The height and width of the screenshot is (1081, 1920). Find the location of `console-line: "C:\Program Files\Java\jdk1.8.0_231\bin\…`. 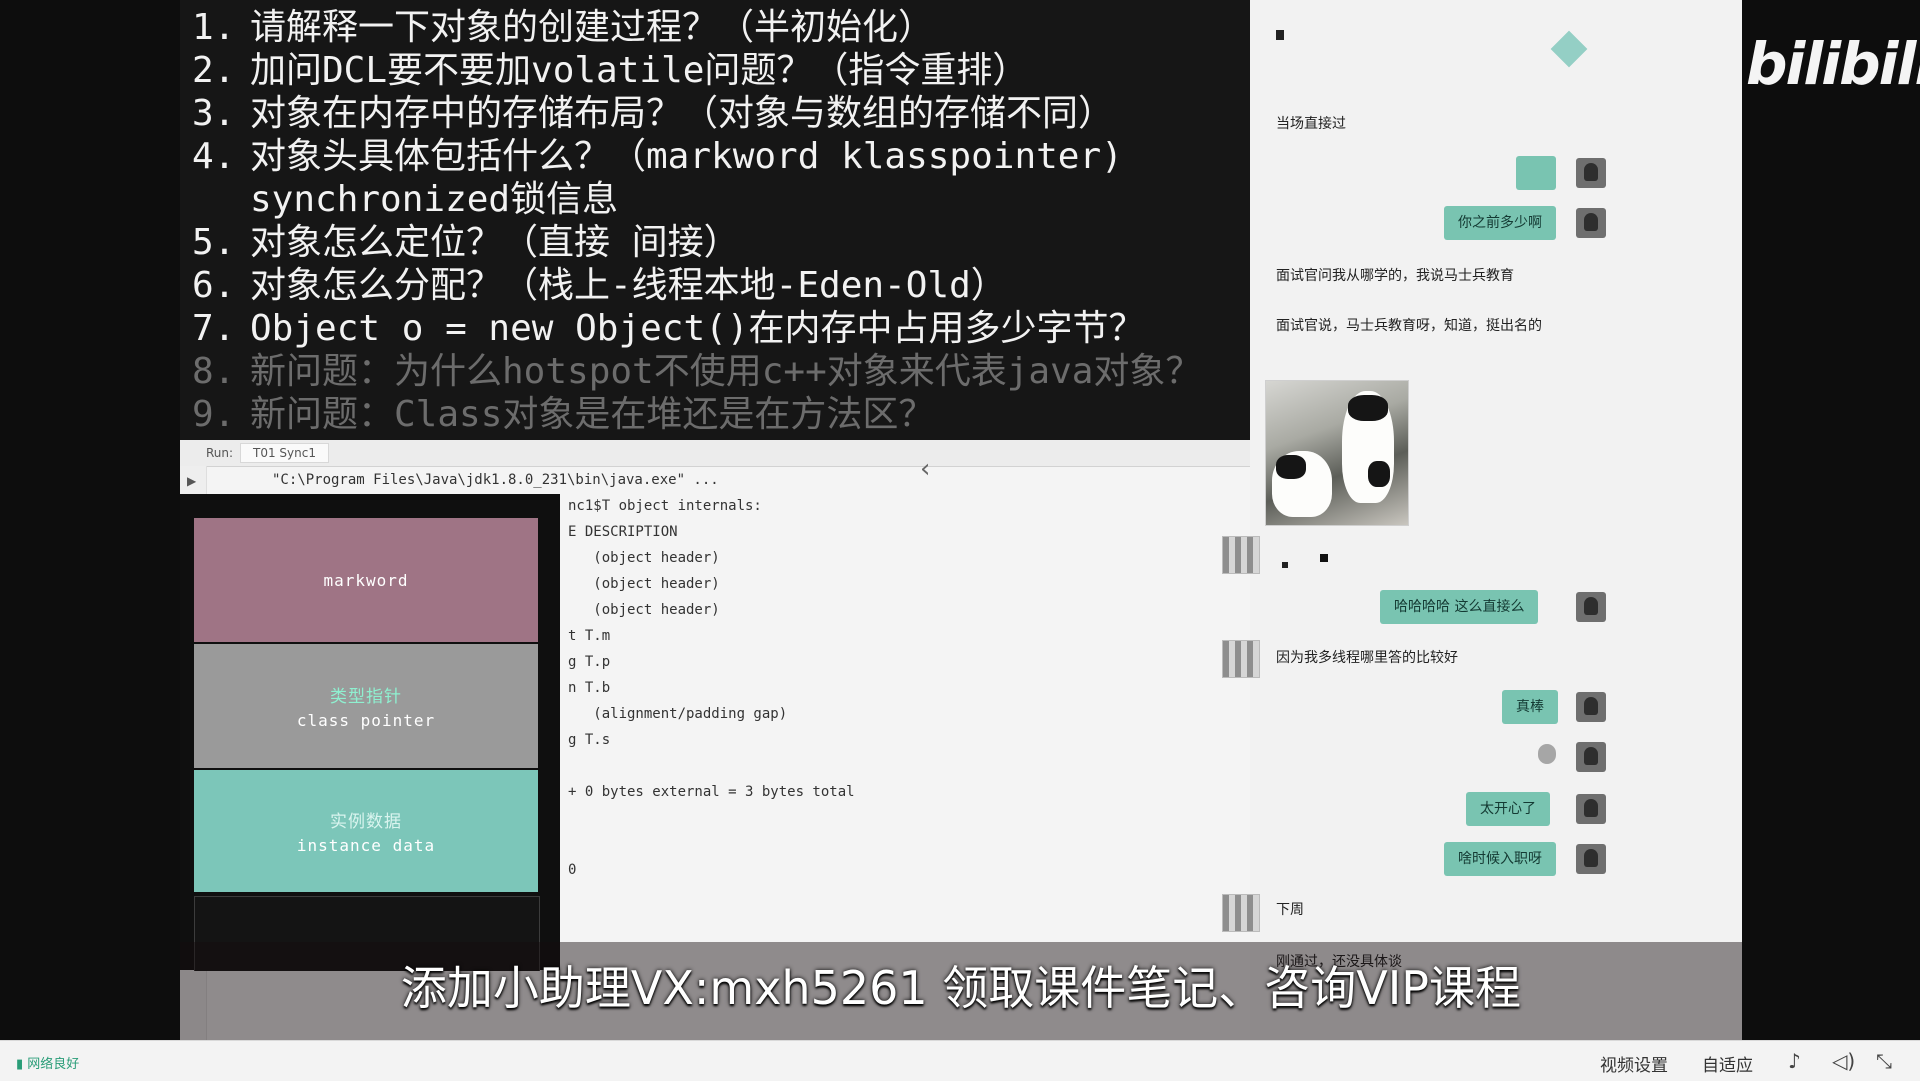

console-line: "C:\Program Files\Java\jdk1.8.0_231\bin\… is located at coordinates (495, 480).